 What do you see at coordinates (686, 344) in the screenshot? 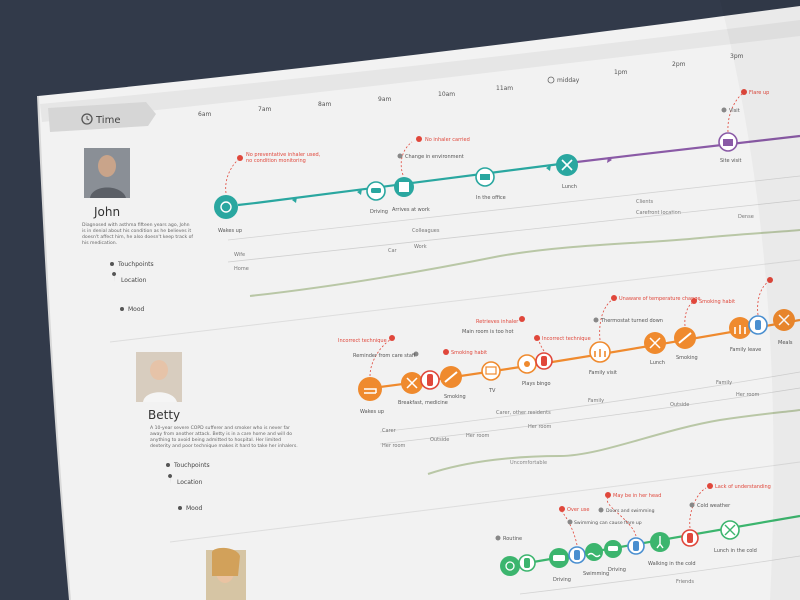
I see `event-smoking: Smoking` at bounding box center [686, 344].